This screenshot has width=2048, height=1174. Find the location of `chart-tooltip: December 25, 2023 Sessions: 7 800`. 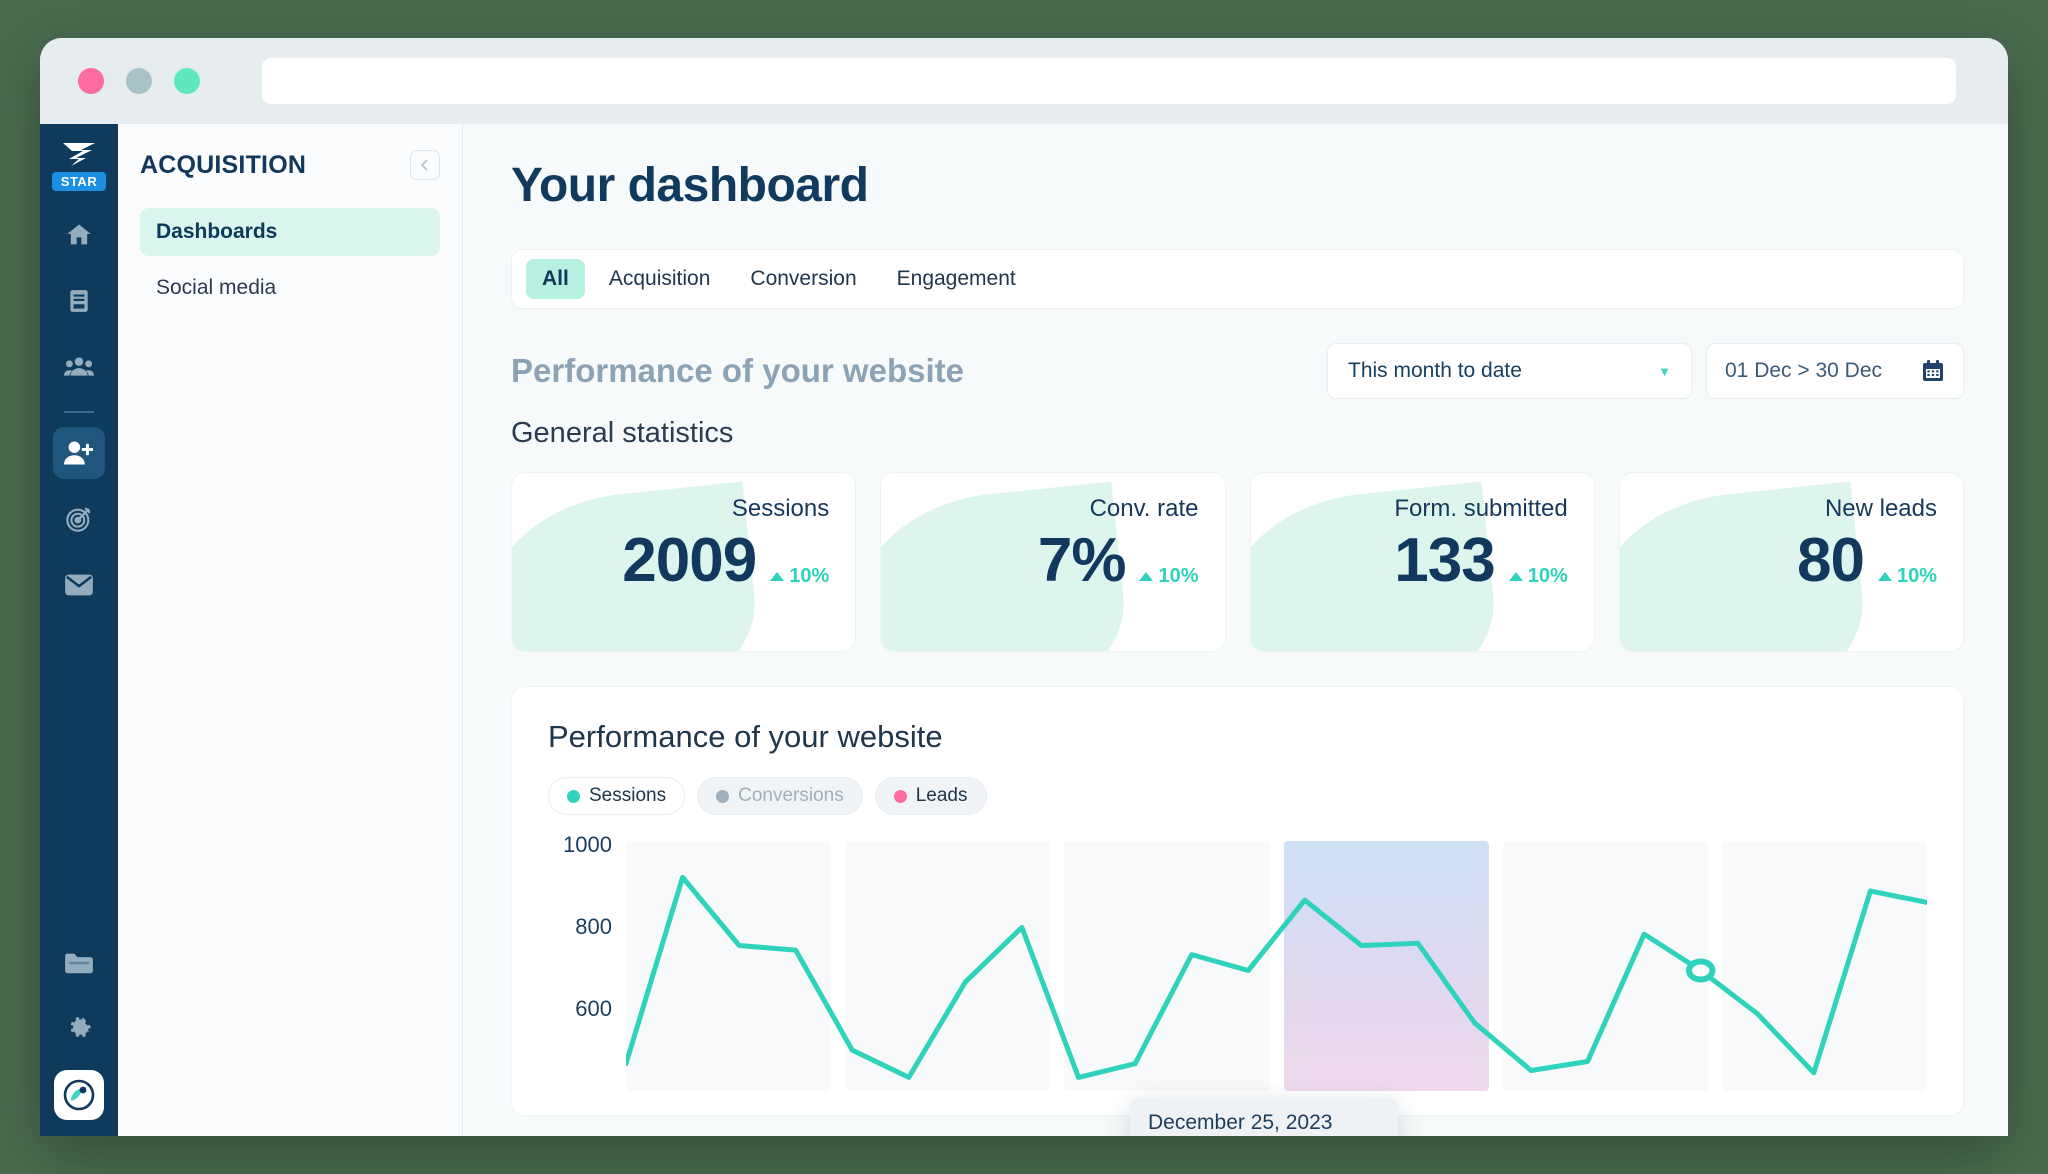

chart-tooltip: December 25, 2023 Sessions: 7 800 is located at coordinates (1264, 1117).